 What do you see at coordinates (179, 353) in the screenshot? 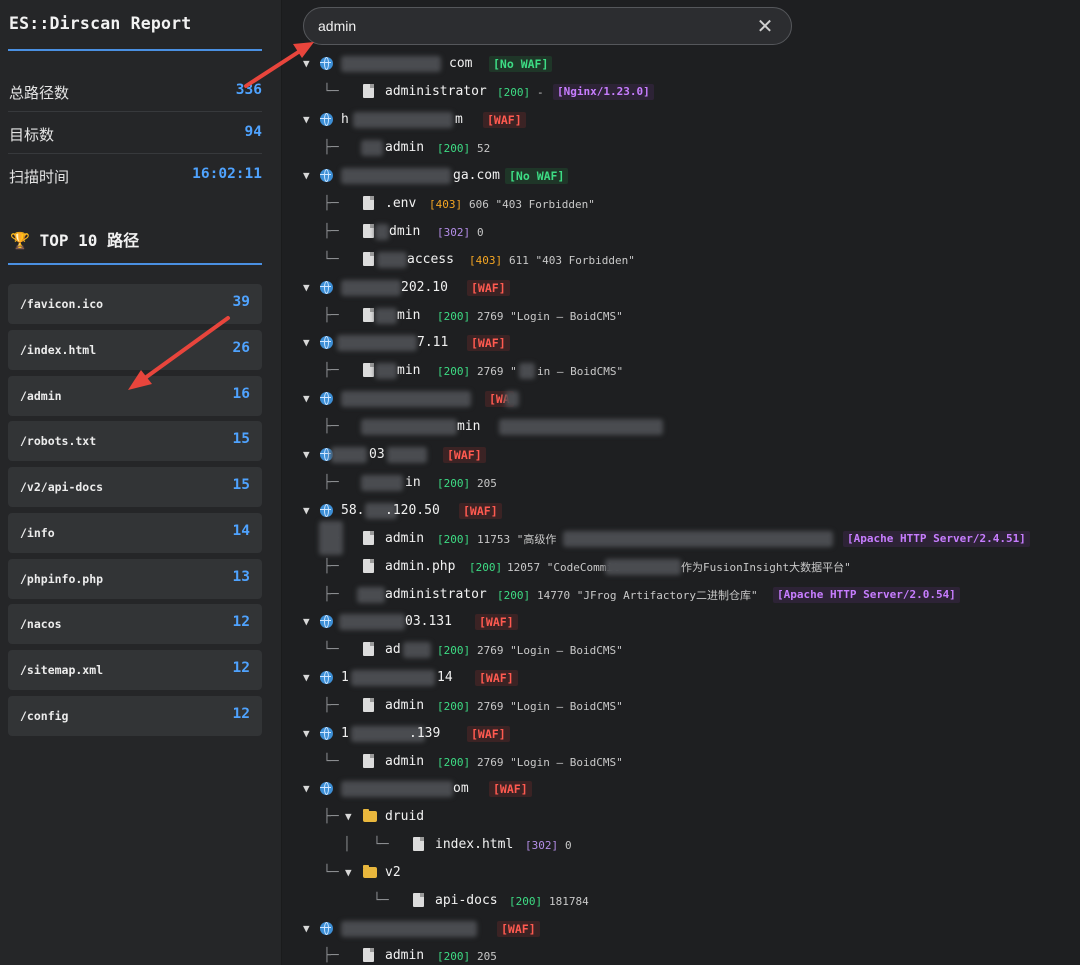
I see `arrow-to-admin-path-icon` at bounding box center [179, 353].